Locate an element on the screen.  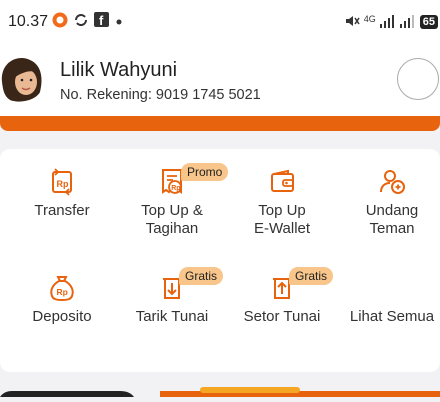
network-type-label: 4G is located at coordinates (369, 19).